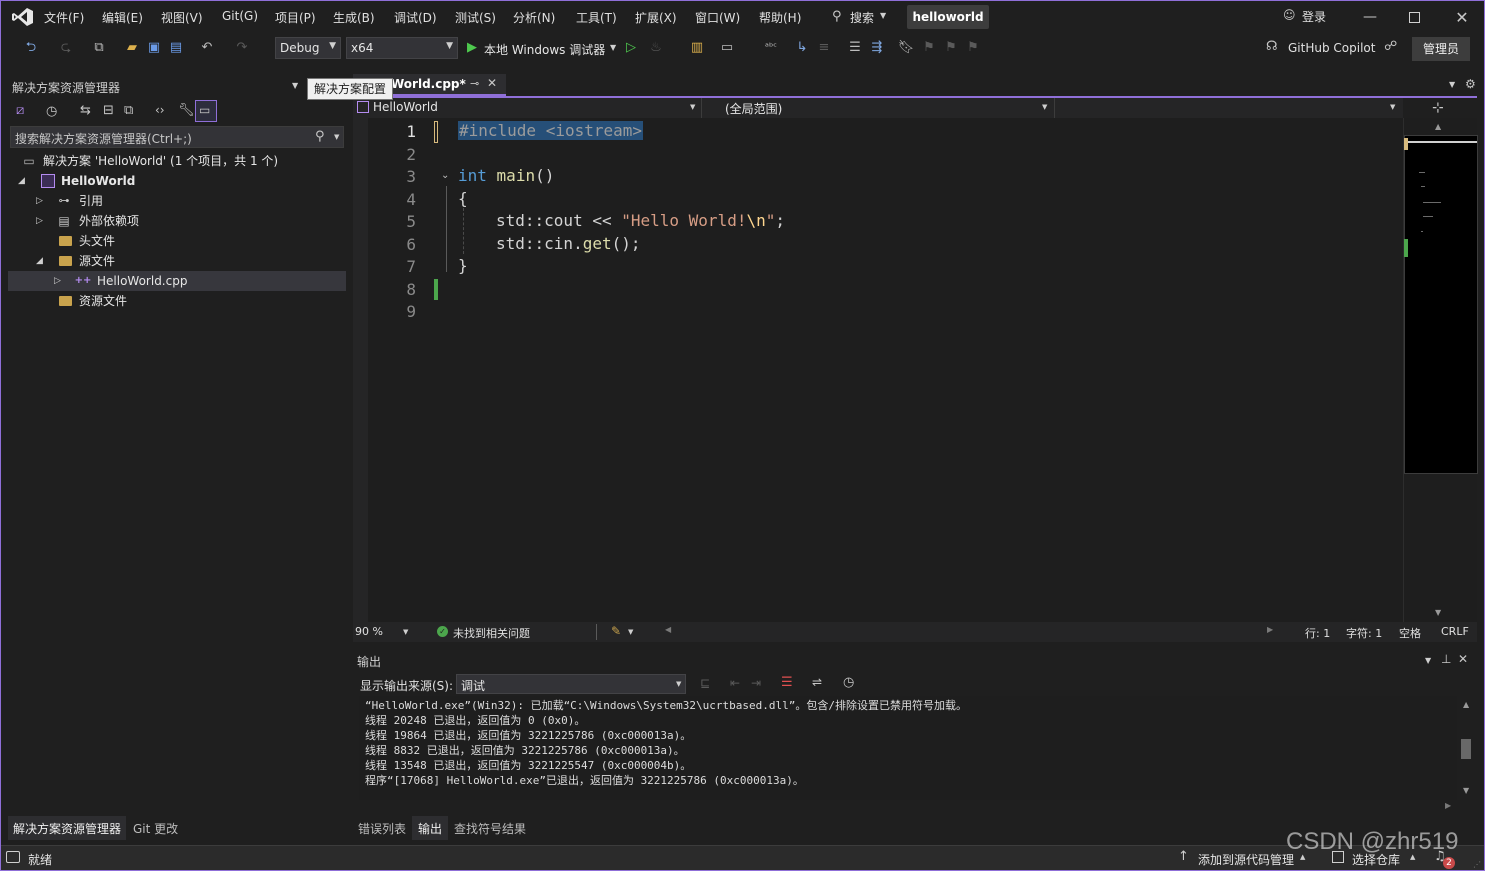 The height and width of the screenshot is (871, 1485). Describe the element at coordinates (177, 137) in the screenshot. I see `solution-search-input: 搜索解决方案资源管理器(Ctrl+;) ⚲ ▼` at that location.